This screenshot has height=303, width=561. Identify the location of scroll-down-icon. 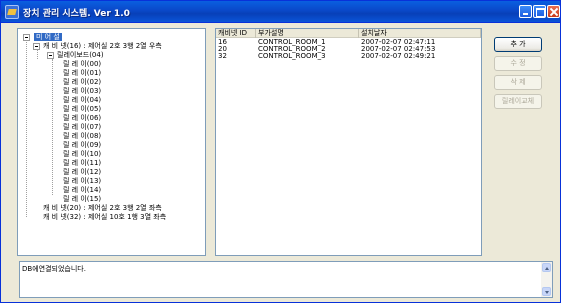
(546, 291).